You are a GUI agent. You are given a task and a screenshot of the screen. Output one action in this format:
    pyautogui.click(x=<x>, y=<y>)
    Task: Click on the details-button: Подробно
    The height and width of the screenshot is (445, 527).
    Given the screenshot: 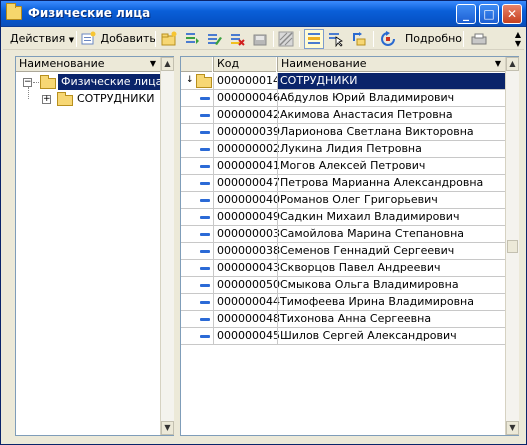 What is the action you would take?
    pyautogui.click(x=433, y=39)
    